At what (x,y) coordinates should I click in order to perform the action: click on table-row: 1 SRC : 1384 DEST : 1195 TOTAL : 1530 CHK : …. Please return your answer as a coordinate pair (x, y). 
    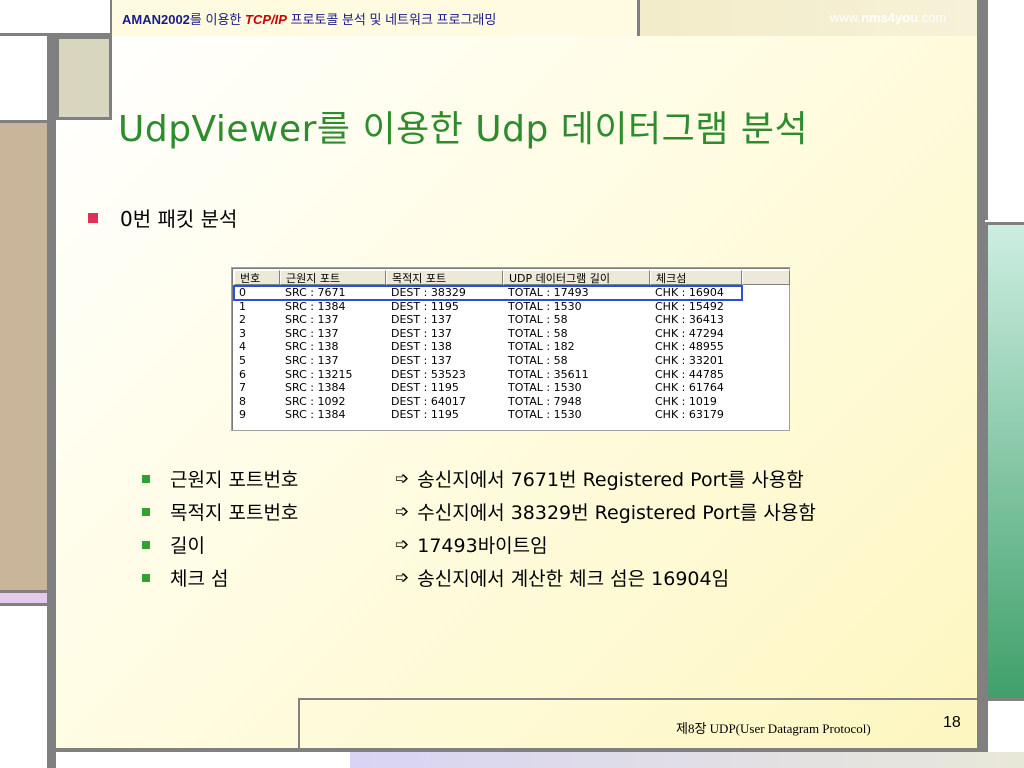
    Looking at the image, I should click on (488, 307).